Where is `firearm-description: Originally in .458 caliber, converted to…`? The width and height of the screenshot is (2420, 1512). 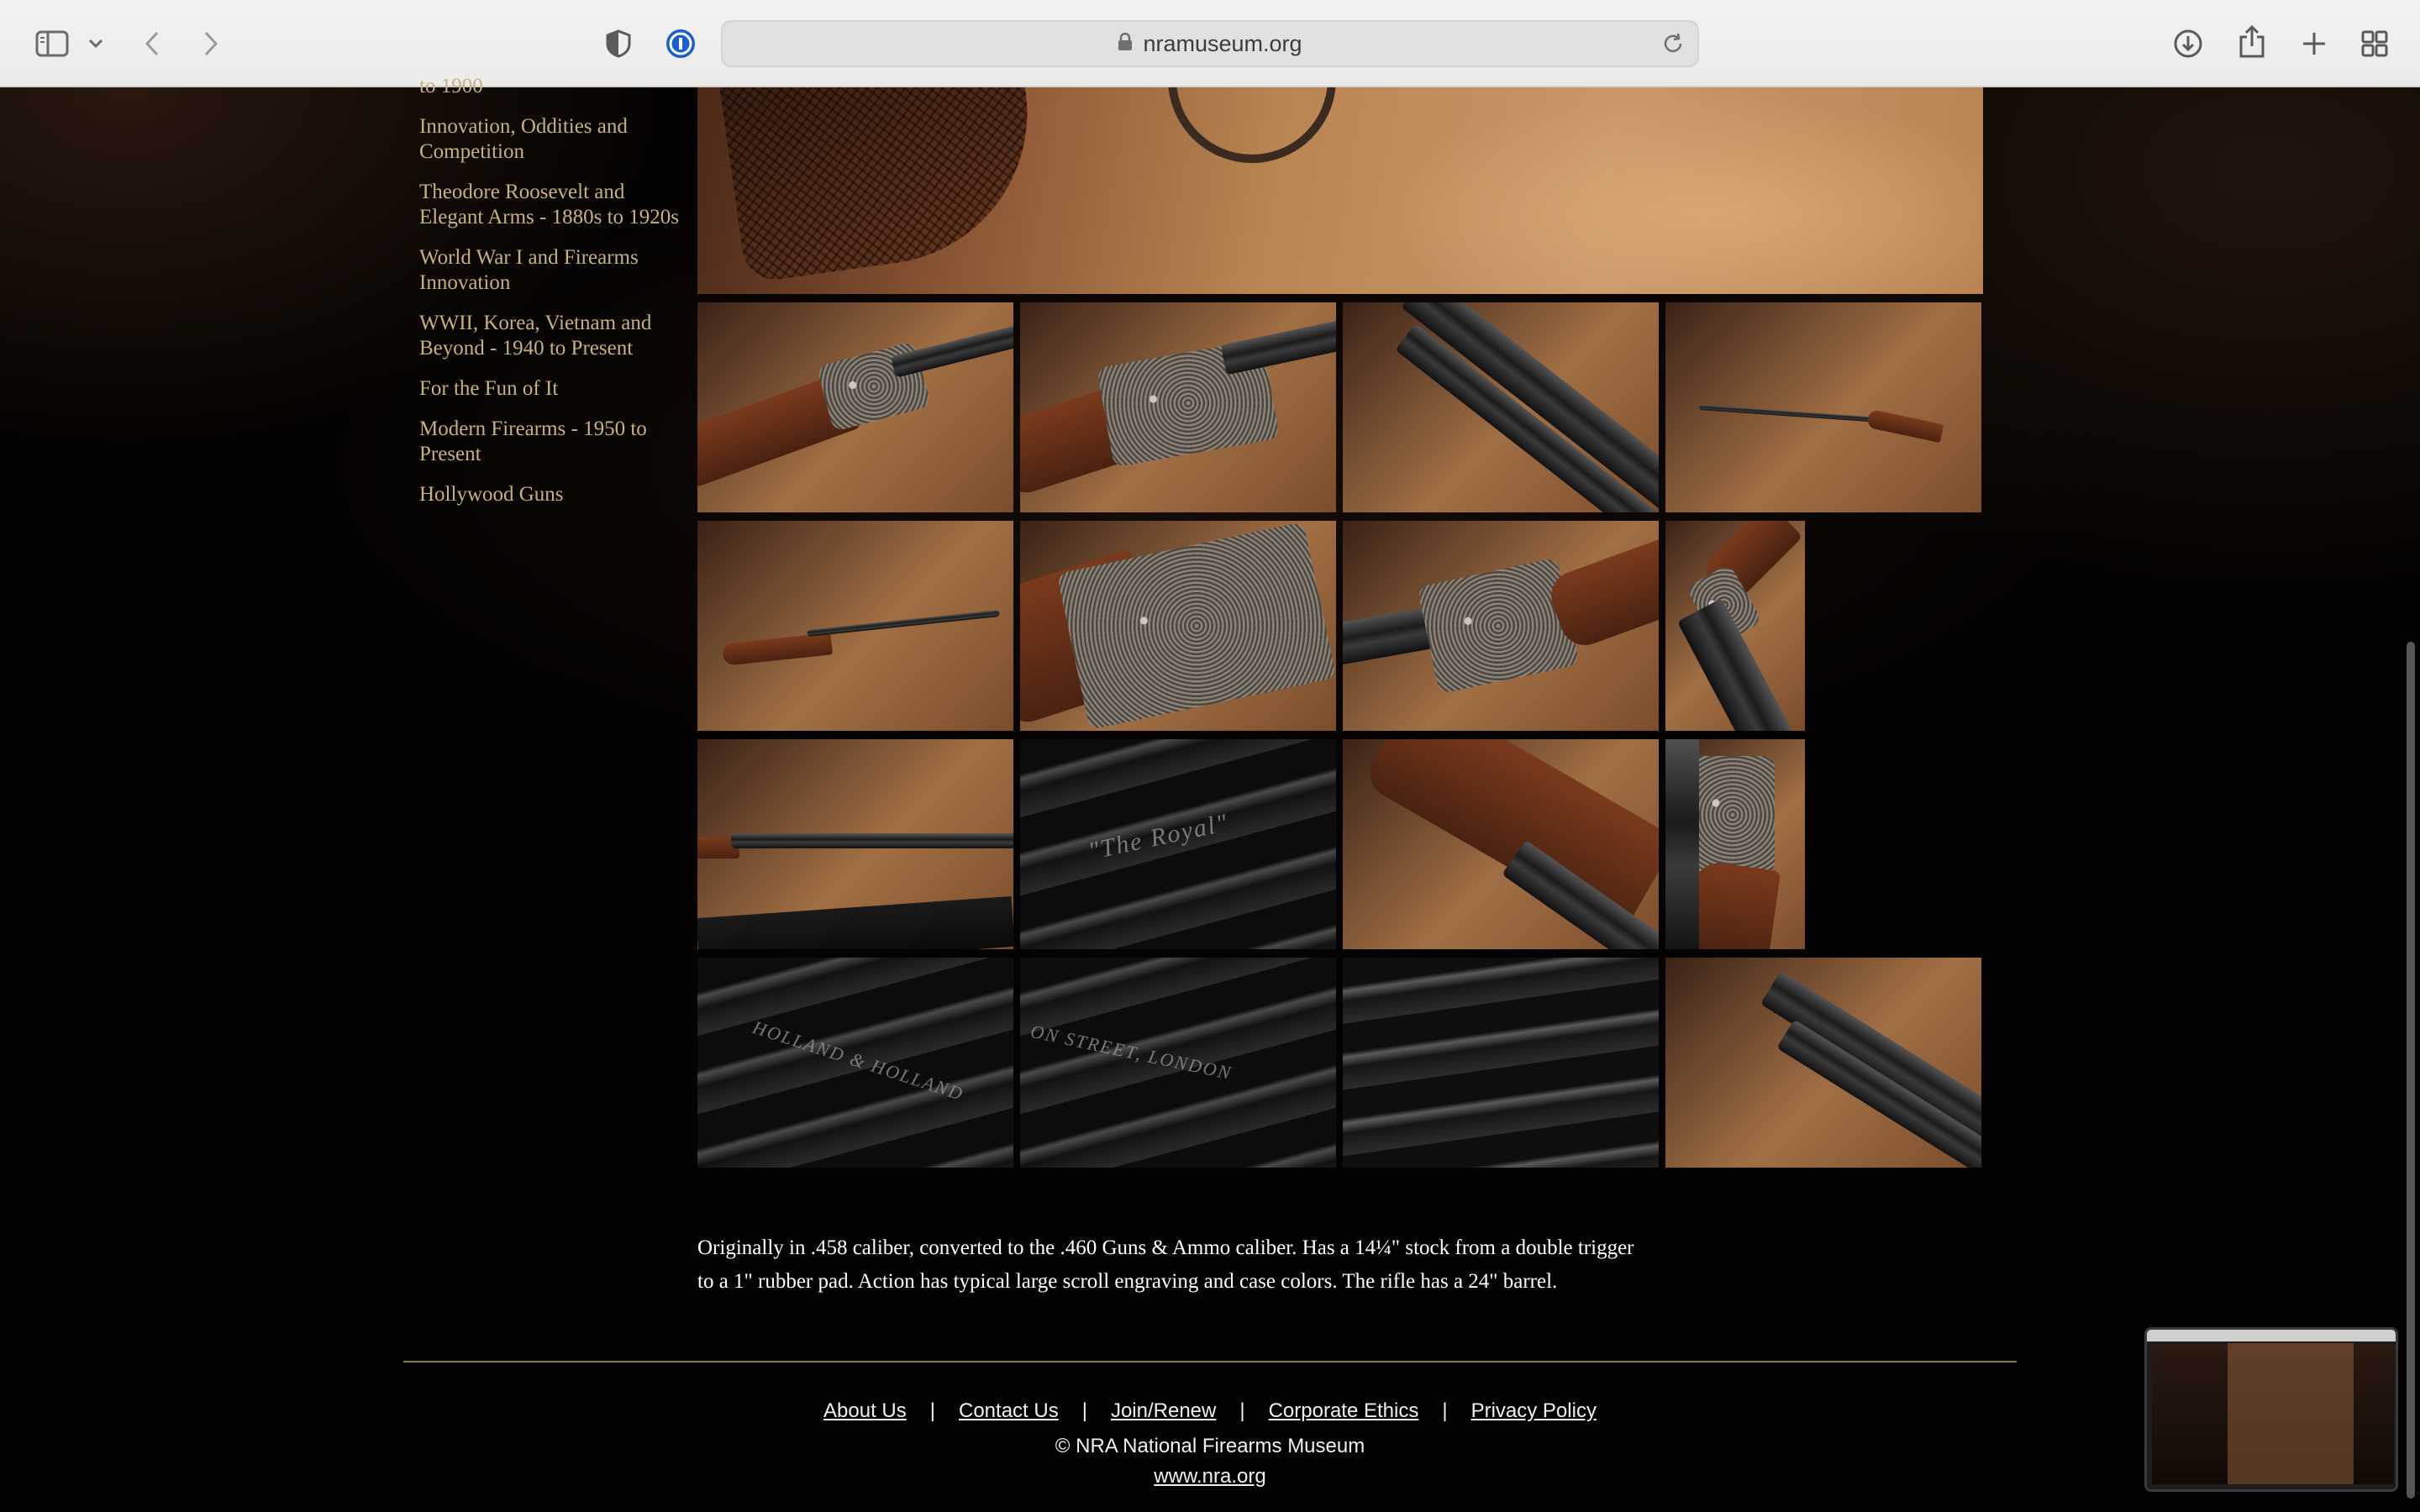 firearm-description: Originally in .458 caliber, converted to… is located at coordinates (1165, 1264).